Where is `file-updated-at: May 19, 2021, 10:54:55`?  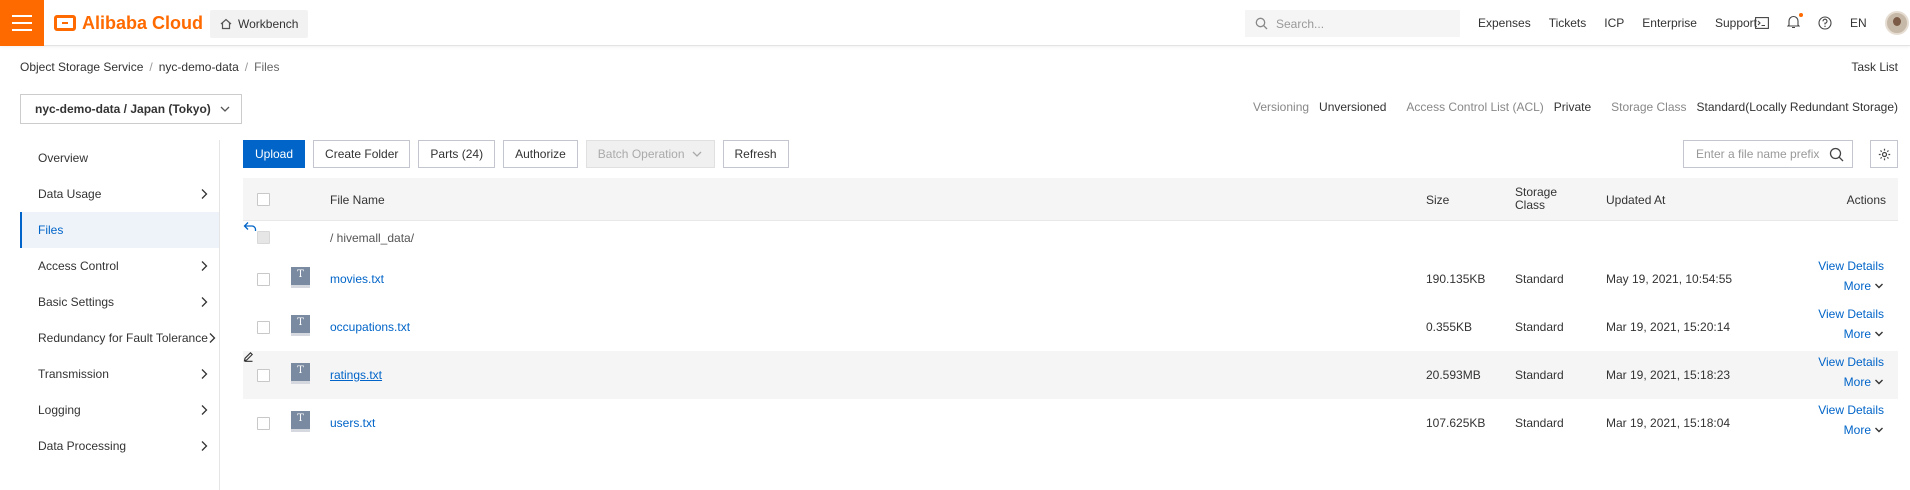
file-updated-at: May 19, 2021, 10:54:55 is located at coordinates (1669, 279).